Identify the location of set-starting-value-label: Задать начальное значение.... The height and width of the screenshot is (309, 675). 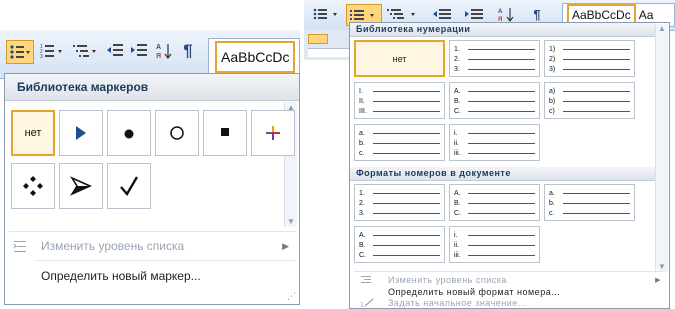
(457, 302).